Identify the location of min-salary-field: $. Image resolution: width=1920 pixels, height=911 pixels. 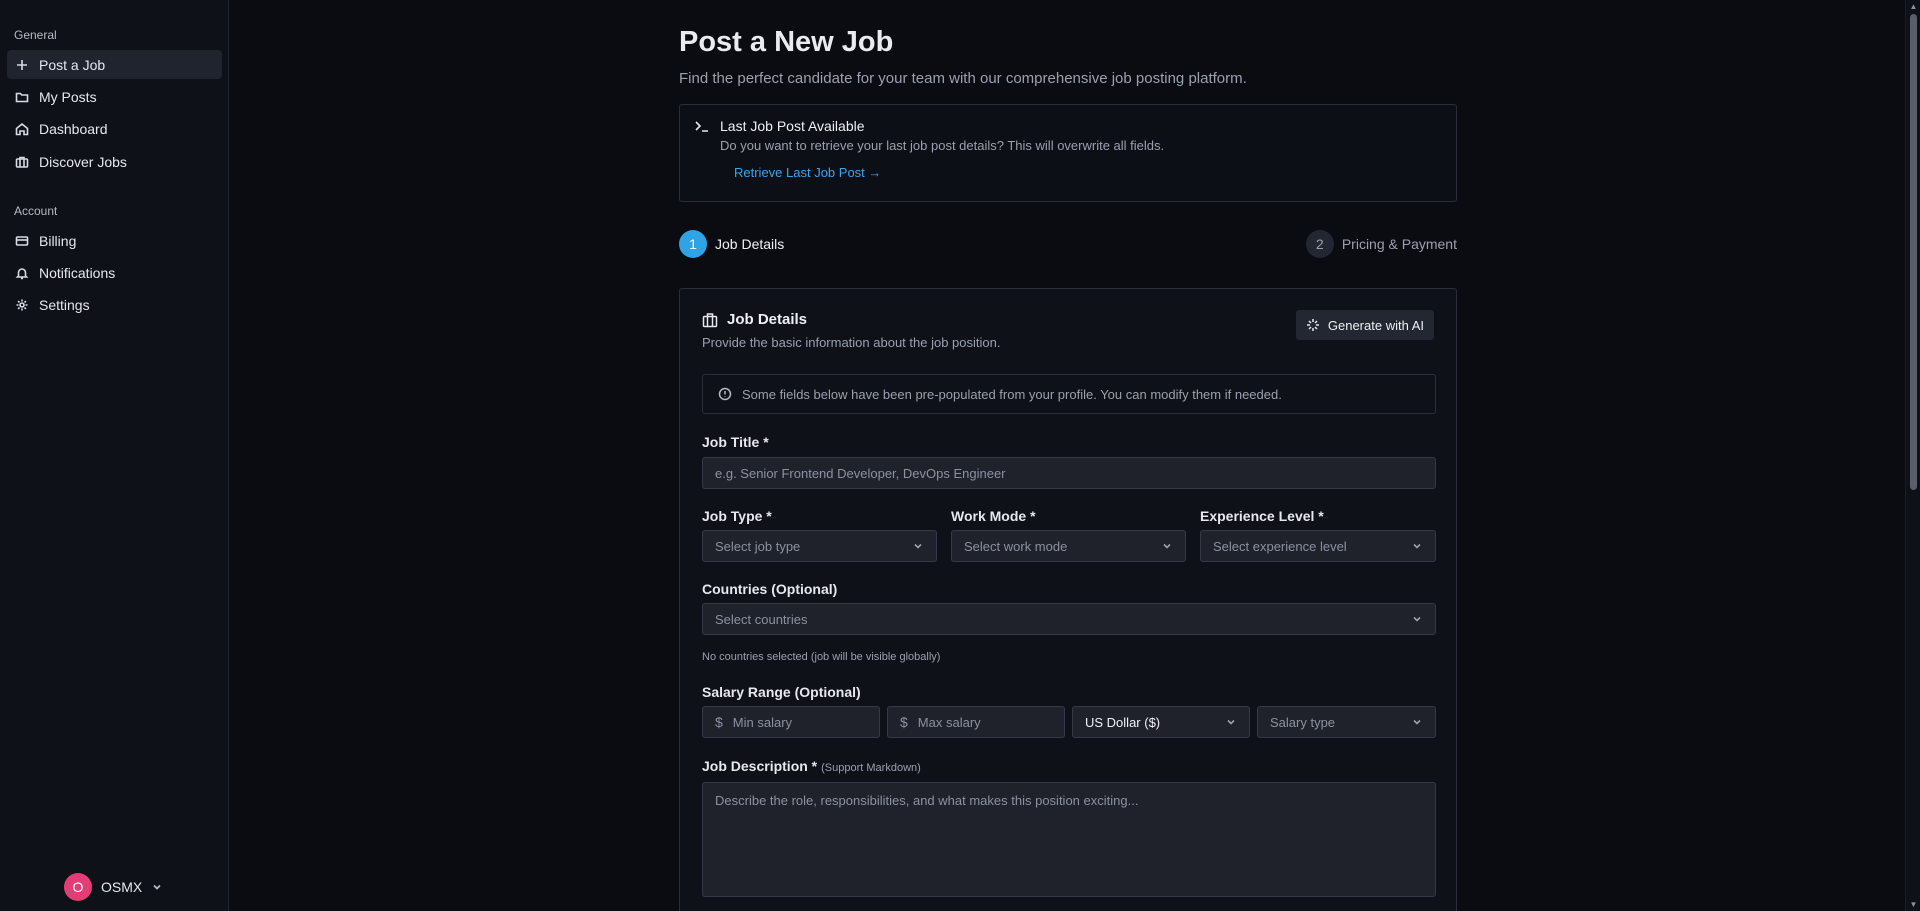
(791, 722).